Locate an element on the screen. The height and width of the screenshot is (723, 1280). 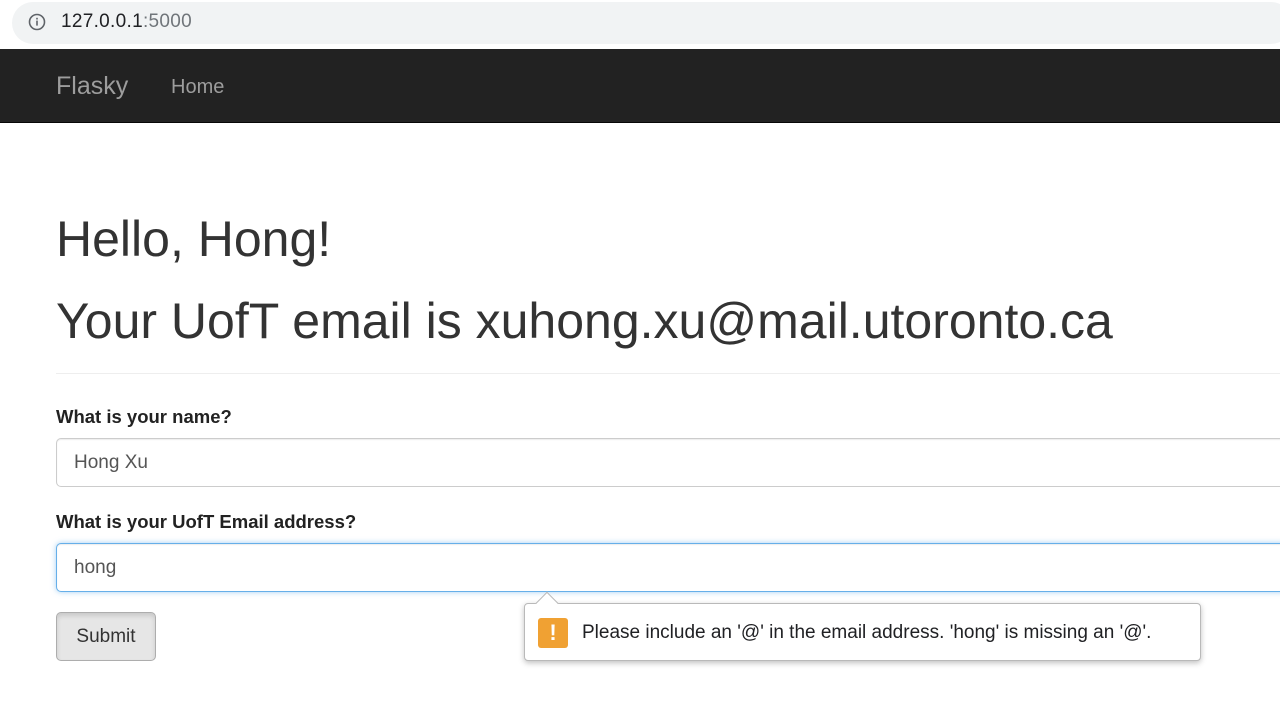
greeting-heading: Hello, Hong! is located at coordinates (194, 239).